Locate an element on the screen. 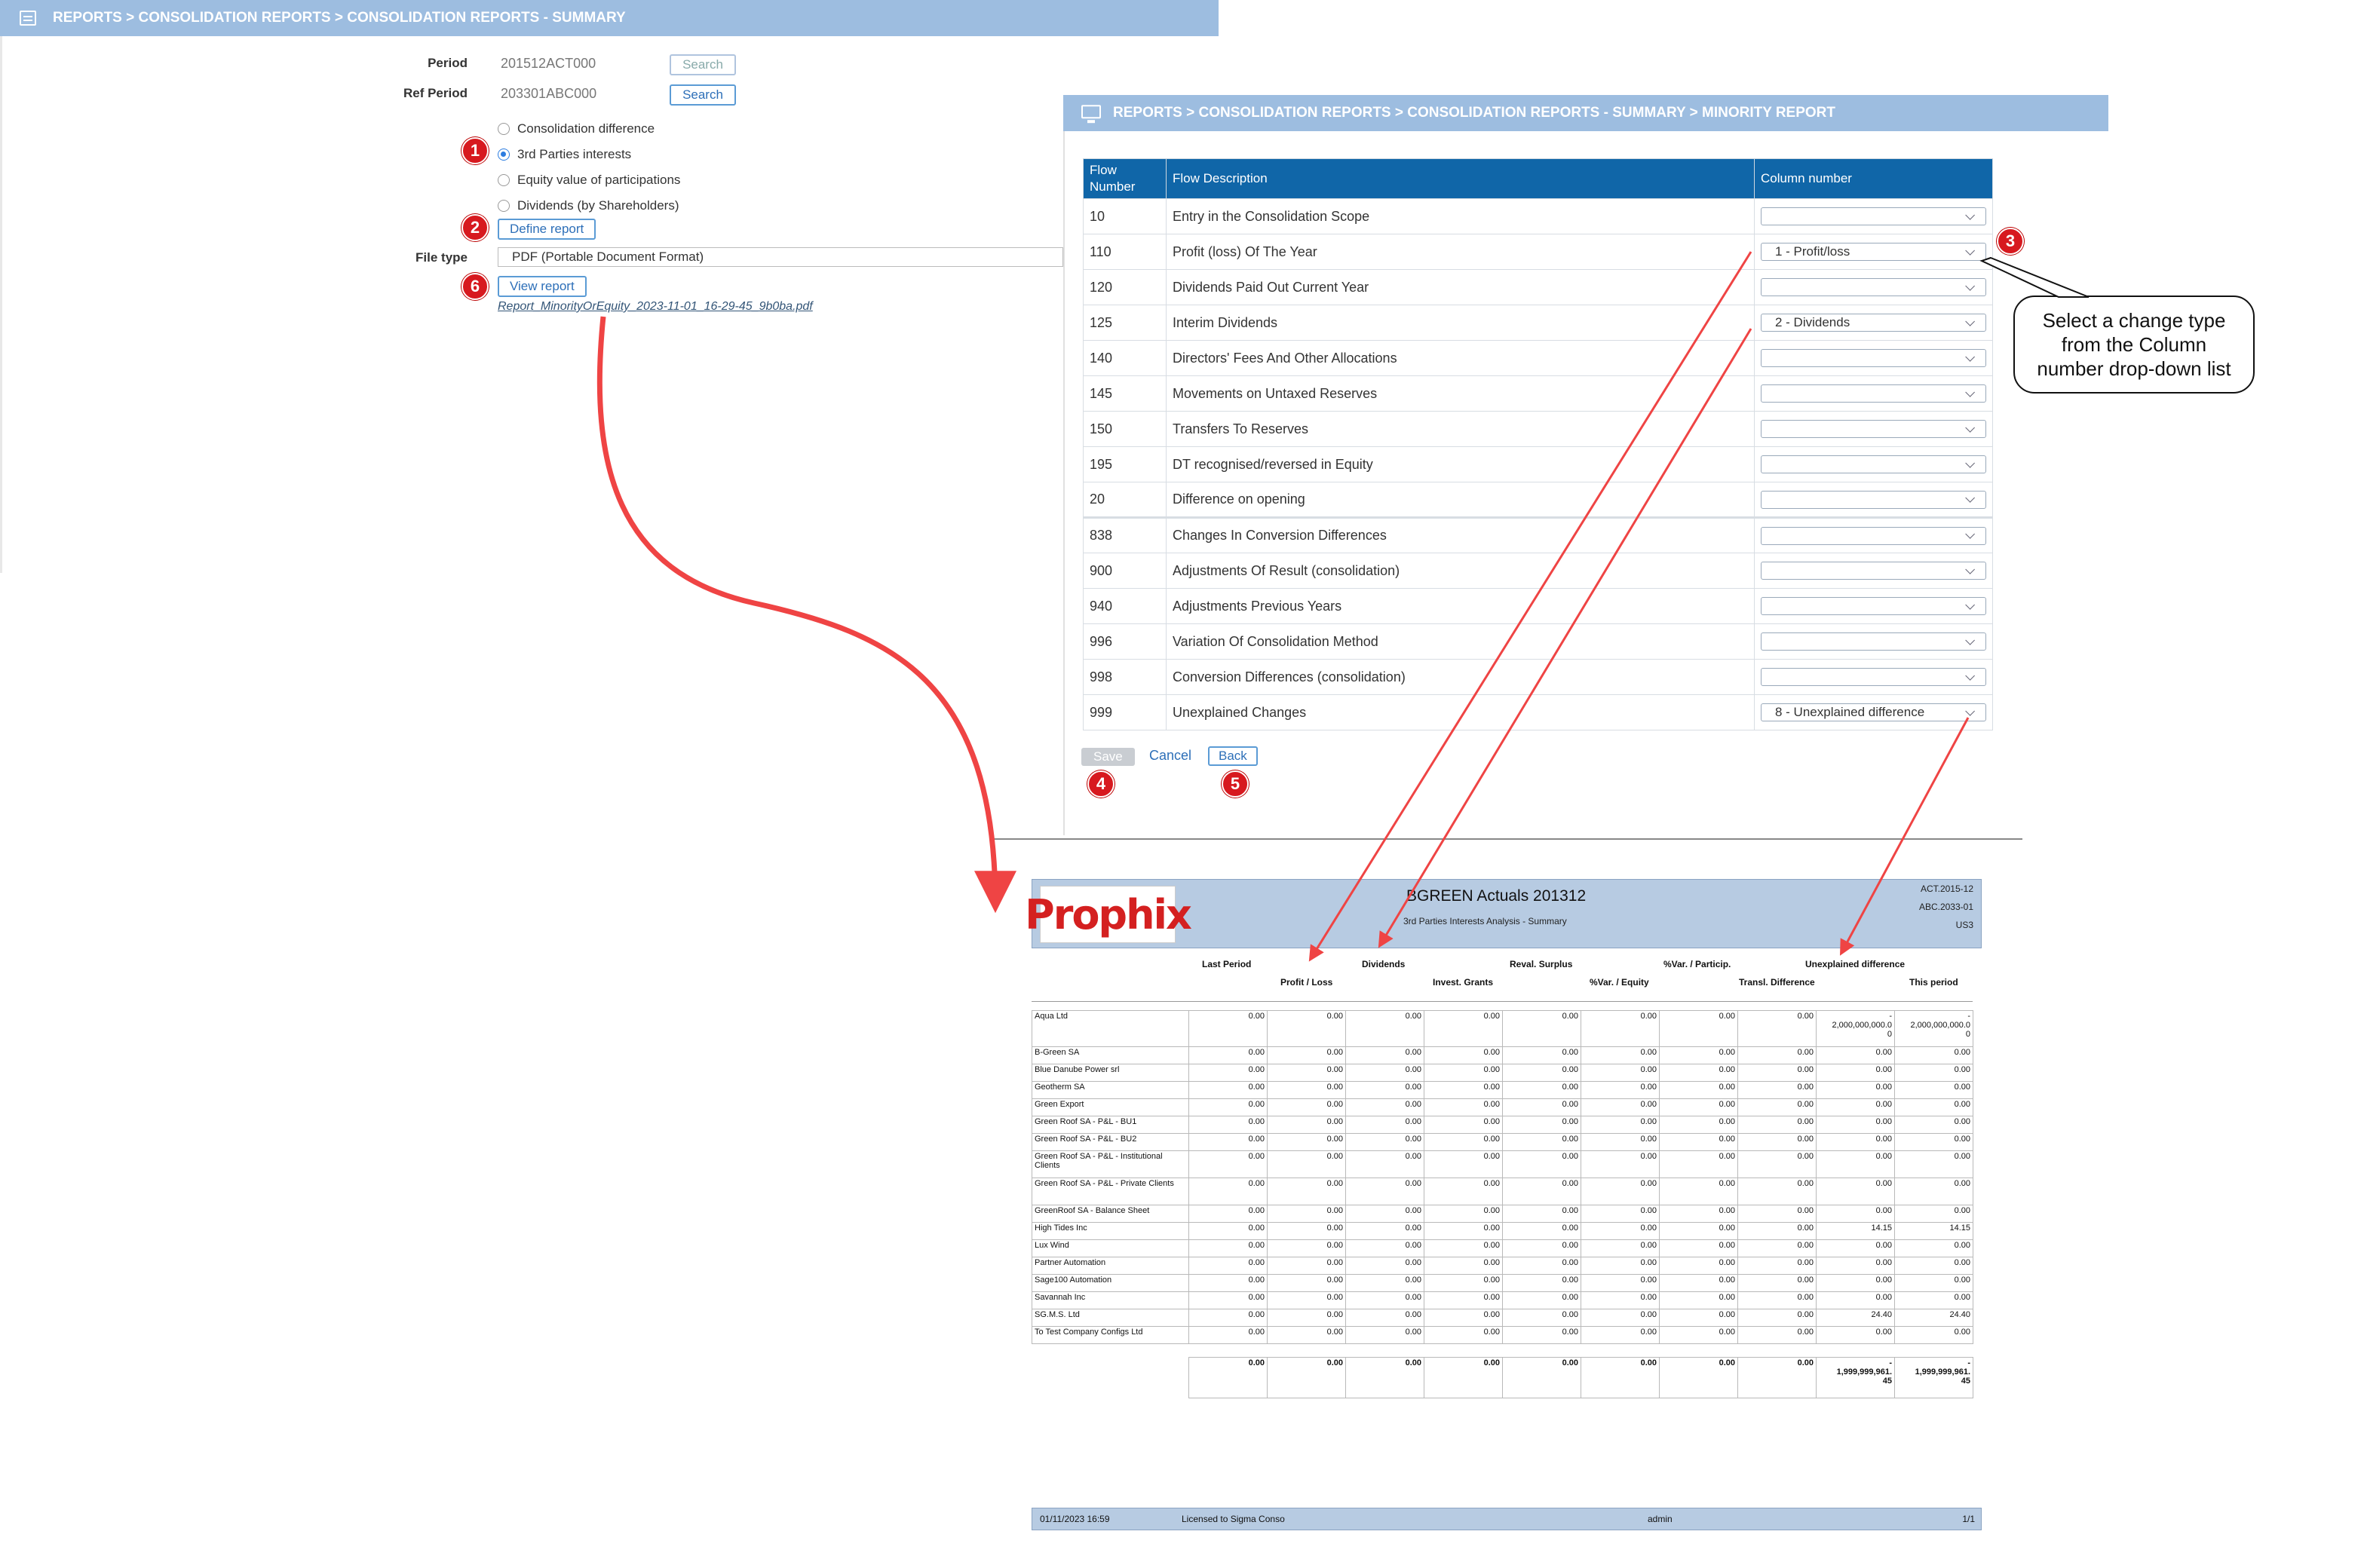 This screenshot has height=1568, width=2364. arrow-dividends is located at coordinates (1565, 638).